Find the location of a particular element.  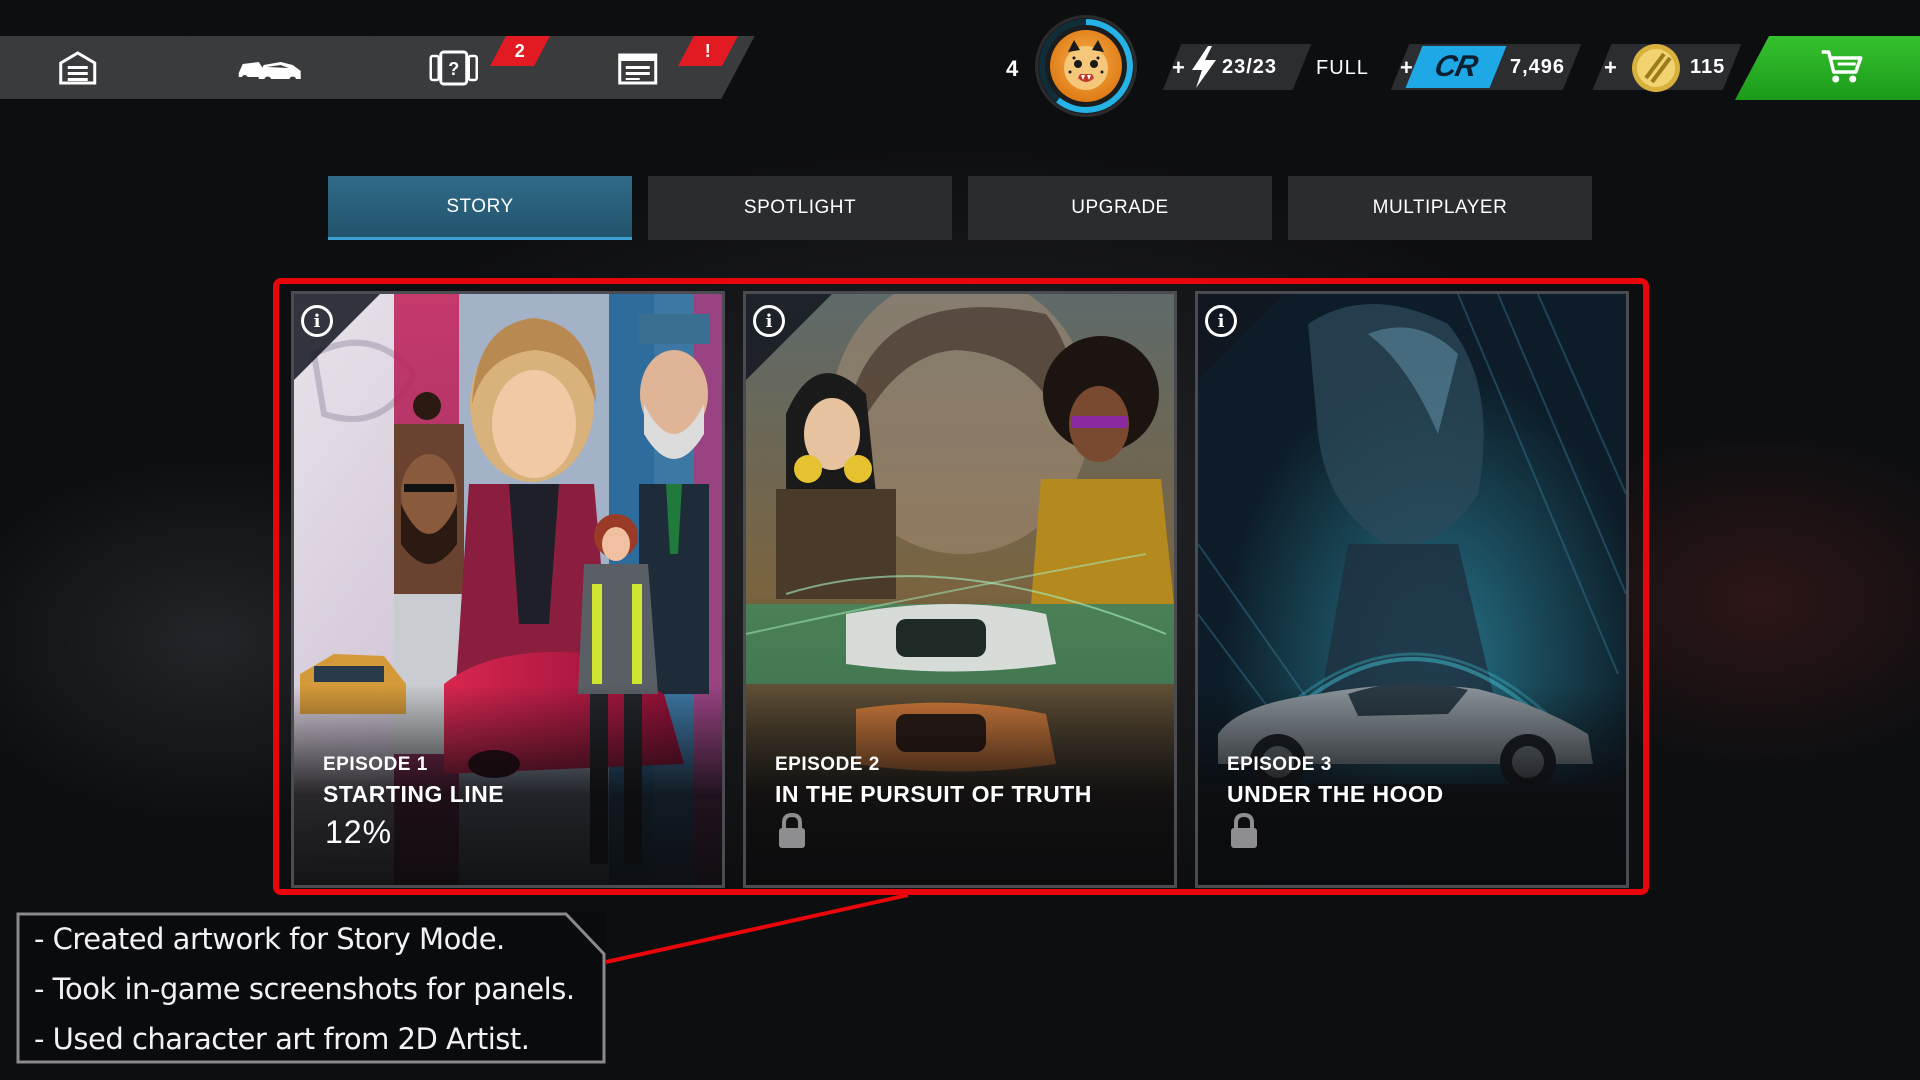

garage-icon is located at coordinates (77, 67).